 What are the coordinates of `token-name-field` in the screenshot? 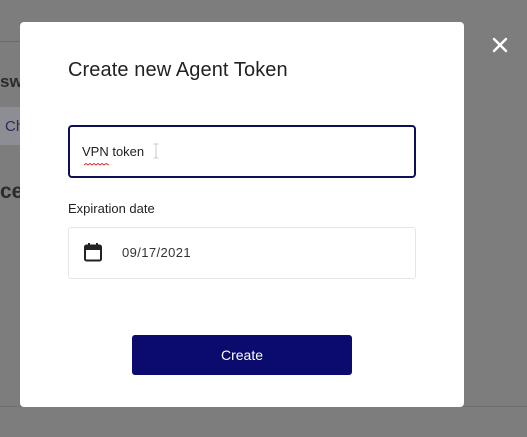 It's located at (242, 151).